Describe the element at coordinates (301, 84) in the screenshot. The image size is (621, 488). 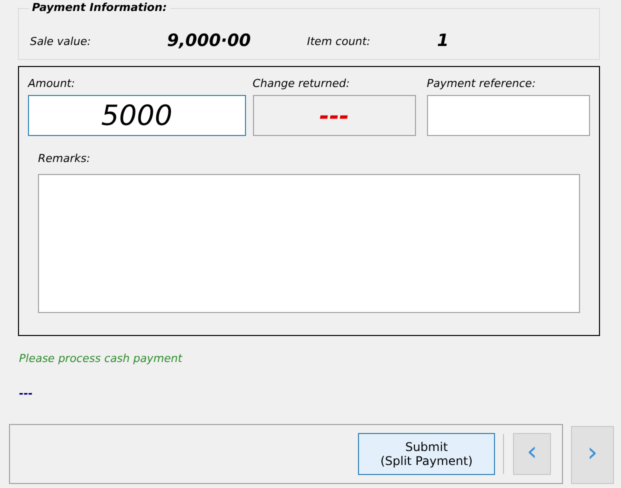
I see `change-label: Change returned:` at that location.